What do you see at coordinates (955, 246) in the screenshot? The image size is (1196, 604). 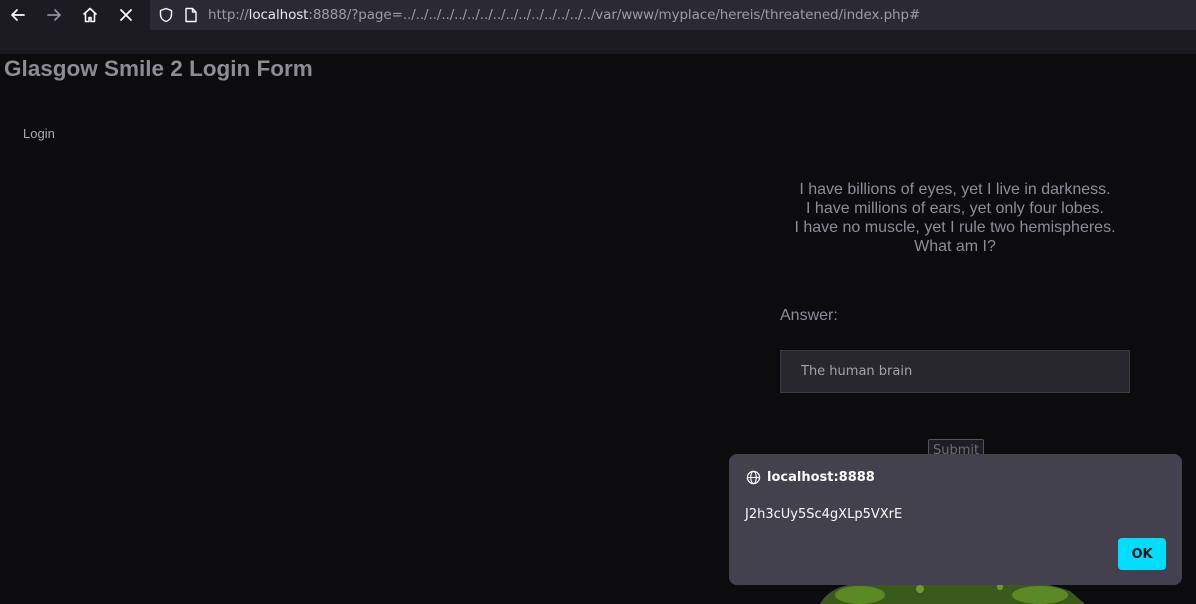 I see `riddle-line: What am I?` at bounding box center [955, 246].